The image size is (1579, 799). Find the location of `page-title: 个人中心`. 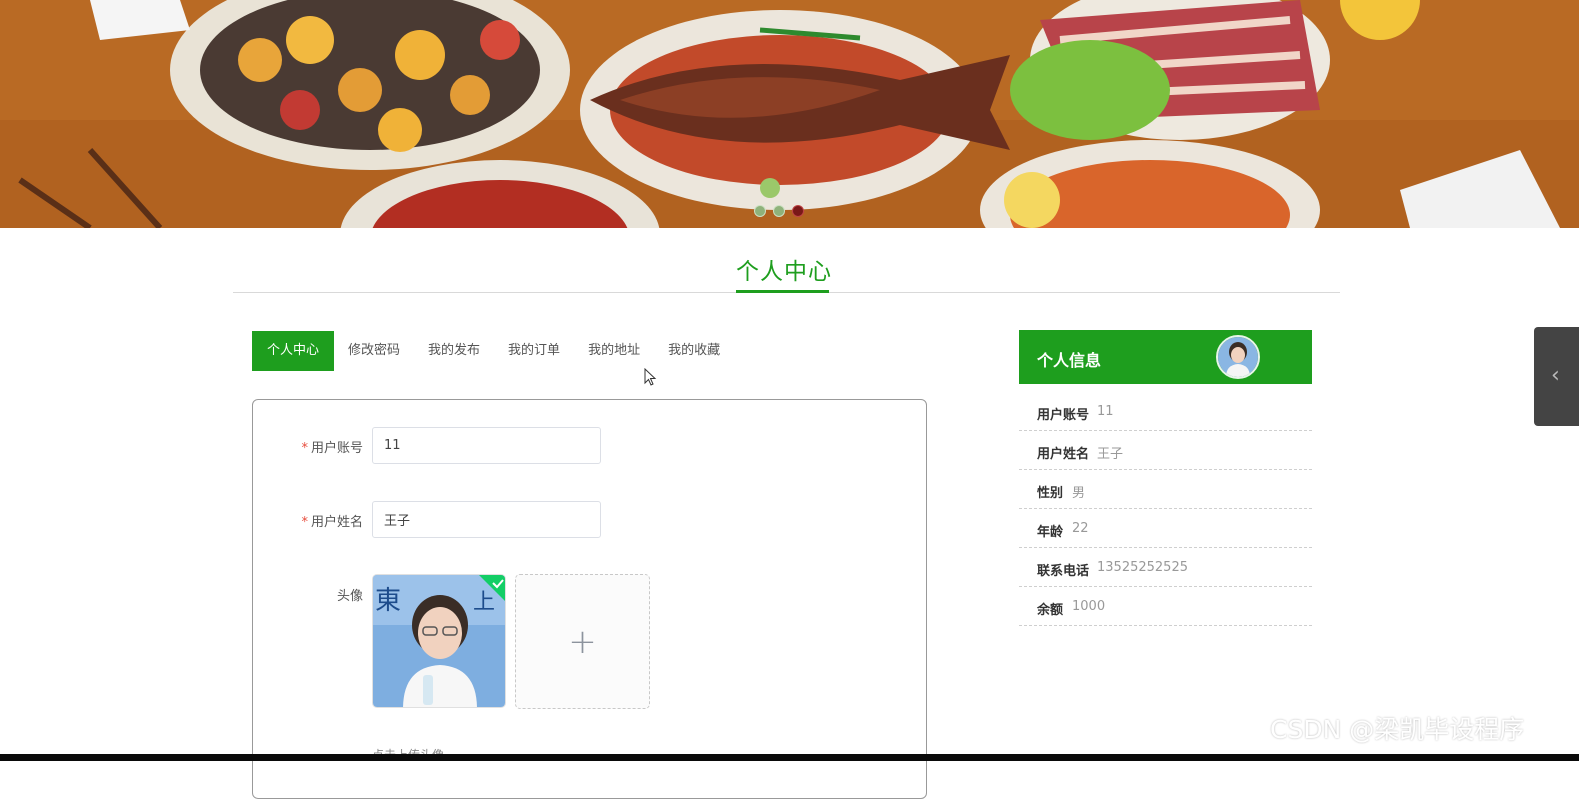

page-title: 个人中心 is located at coordinates (784, 272).